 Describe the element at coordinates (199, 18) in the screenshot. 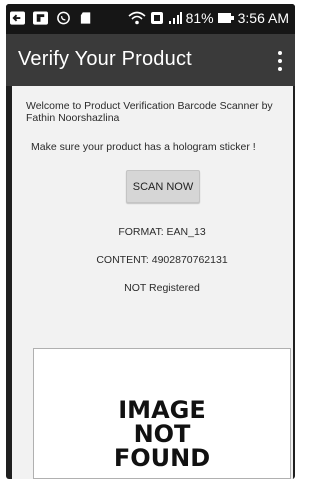

I see `battery-percent: 81%` at that location.